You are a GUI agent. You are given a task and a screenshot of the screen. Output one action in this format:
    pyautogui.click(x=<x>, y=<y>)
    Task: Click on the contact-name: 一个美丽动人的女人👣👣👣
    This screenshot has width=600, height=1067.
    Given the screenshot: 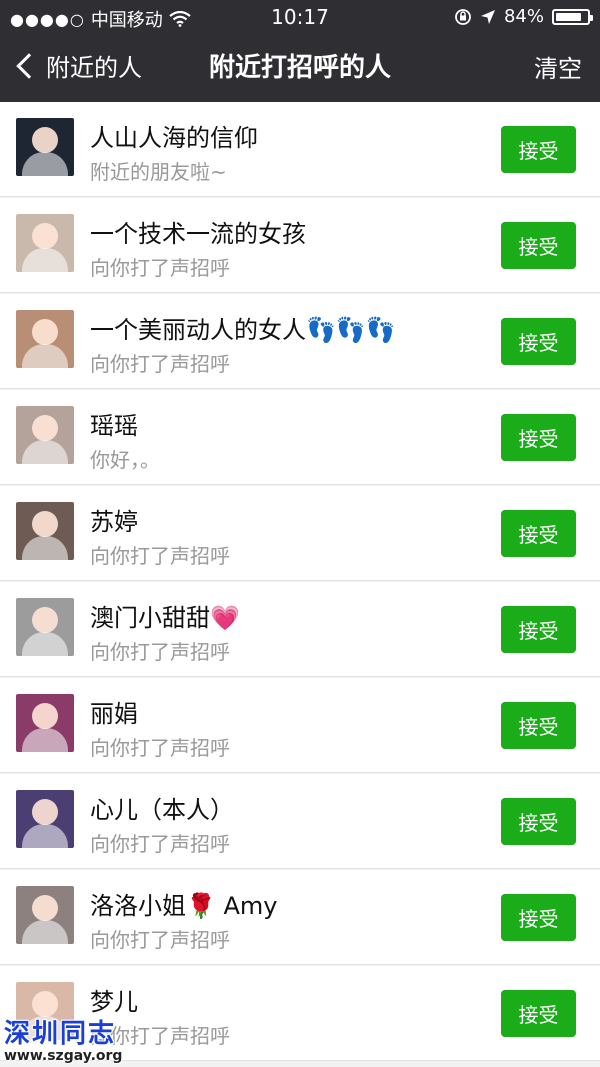 What is the action you would take?
    pyautogui.click(x=243, y=330)
    